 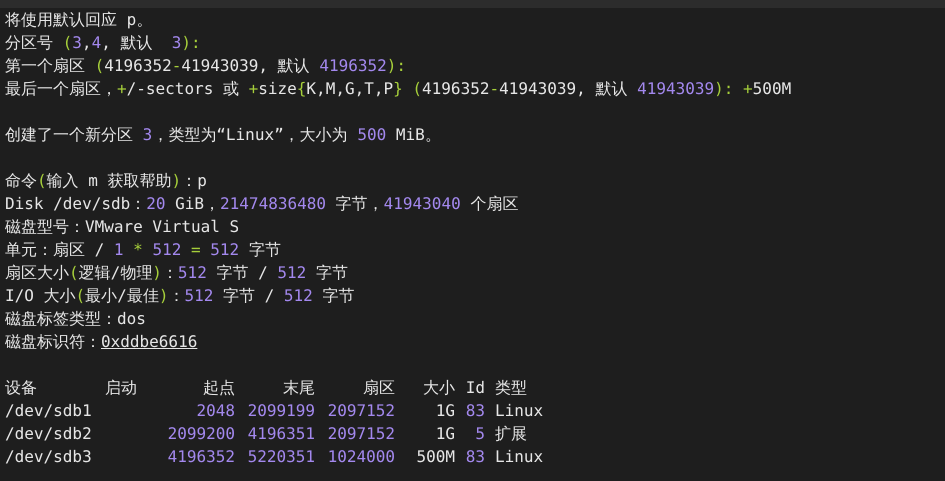 What do you see at coordinates (379, 387) in the screenshot?
I see `column-header: 扇区` at bounding box center [379, 387].